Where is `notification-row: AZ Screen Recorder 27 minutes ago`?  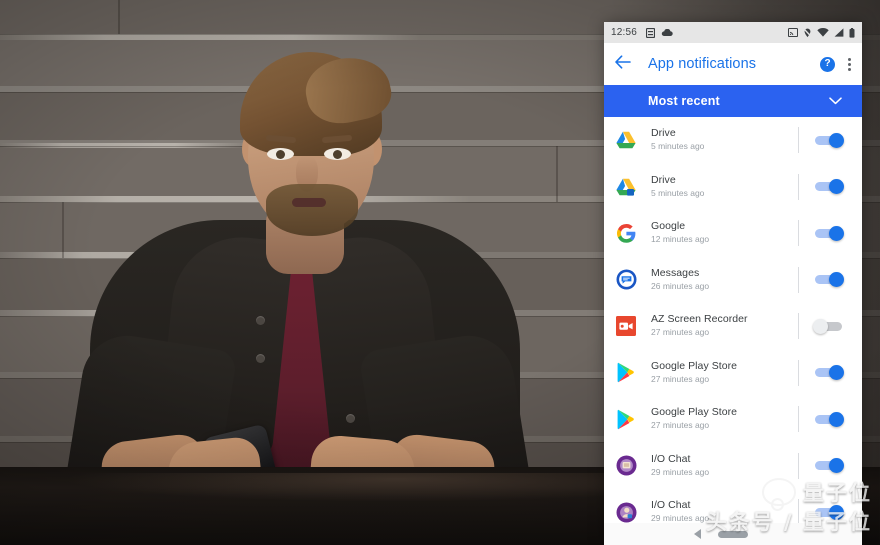 notification-row: AZ Screen Recorder 27 minutes ago is located at coordinates (733, 326).